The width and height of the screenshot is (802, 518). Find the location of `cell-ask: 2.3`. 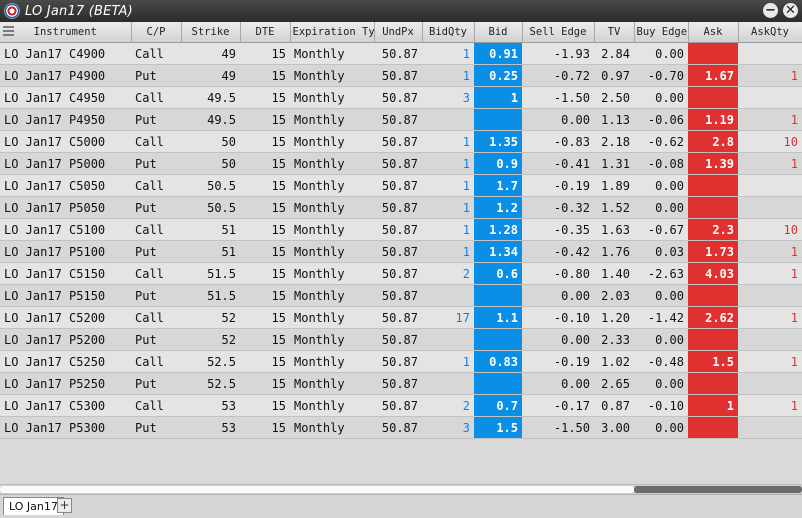

cell-ask: 2.3 is located at coordinates (713, 229).